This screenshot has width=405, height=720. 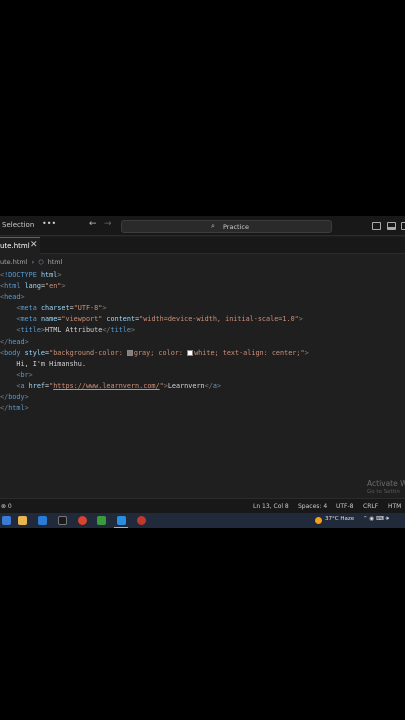 I want to click on code-line: </head>, so click(x=14, y=341).